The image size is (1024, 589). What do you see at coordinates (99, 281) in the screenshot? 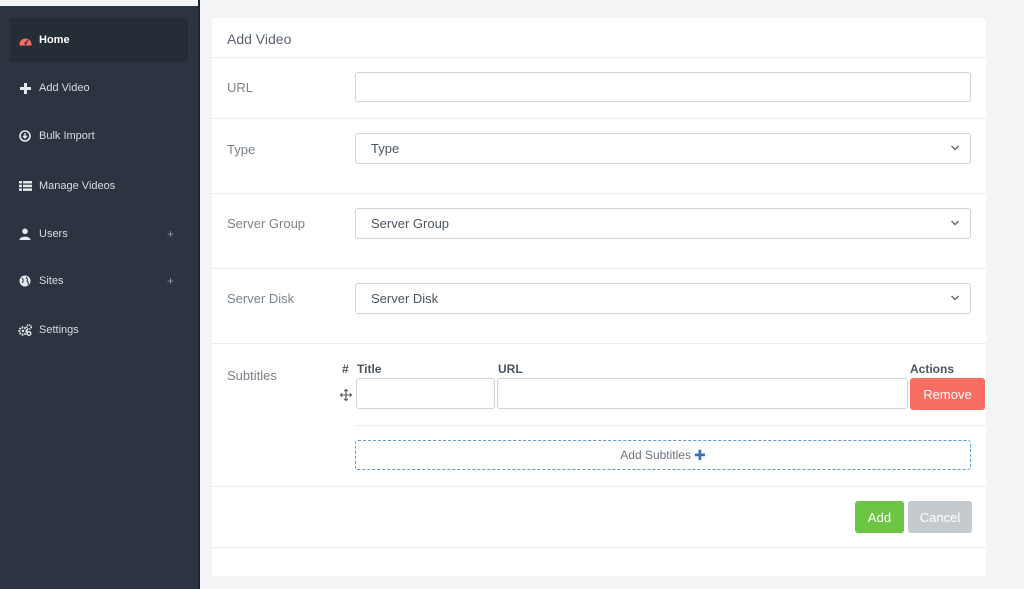
I see `sidebar-item-sites: Sites +` at bounding box center [99, 281].